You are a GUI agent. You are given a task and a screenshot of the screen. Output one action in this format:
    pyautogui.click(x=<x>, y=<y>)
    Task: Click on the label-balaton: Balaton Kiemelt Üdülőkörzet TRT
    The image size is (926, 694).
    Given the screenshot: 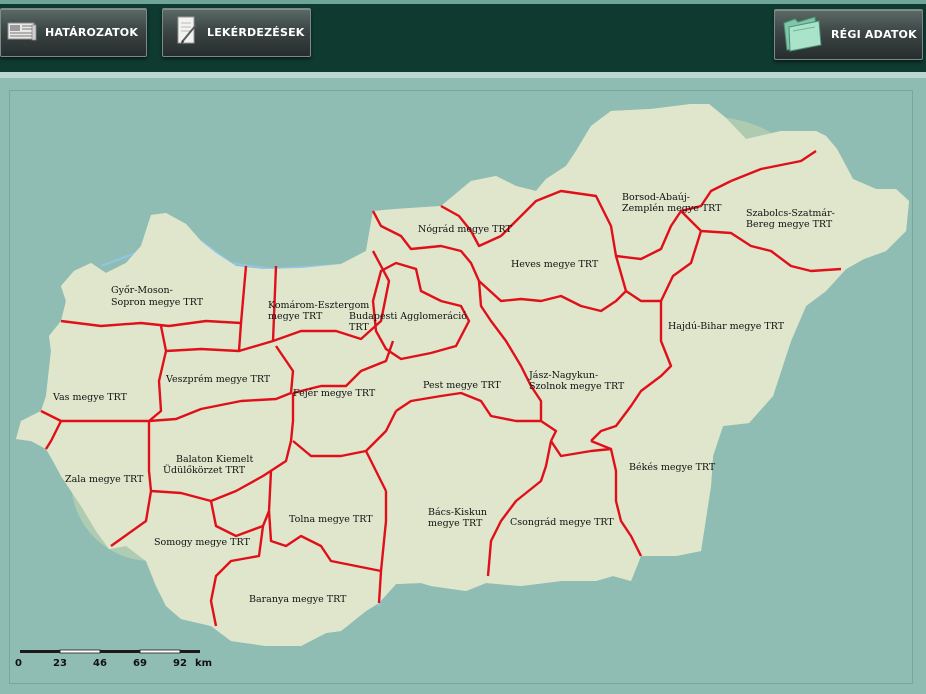 What is the action you would take?
    pyautogui.click(x=208, y=465)
    